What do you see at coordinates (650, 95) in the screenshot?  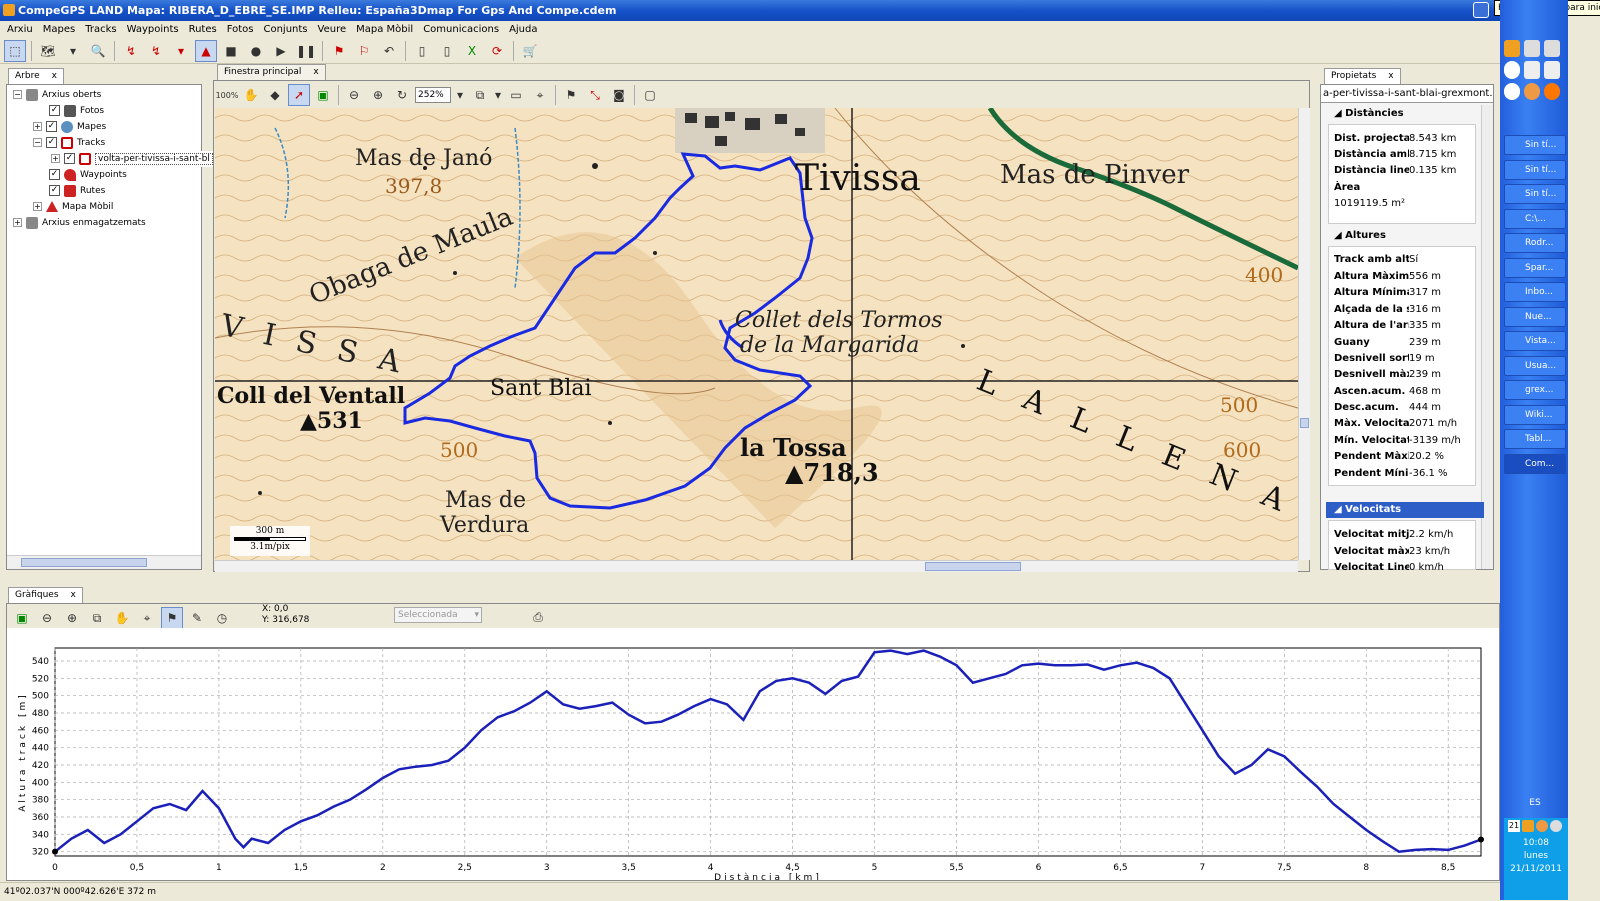 I see `window-icon: ▢` at bounding box center [650, 95].